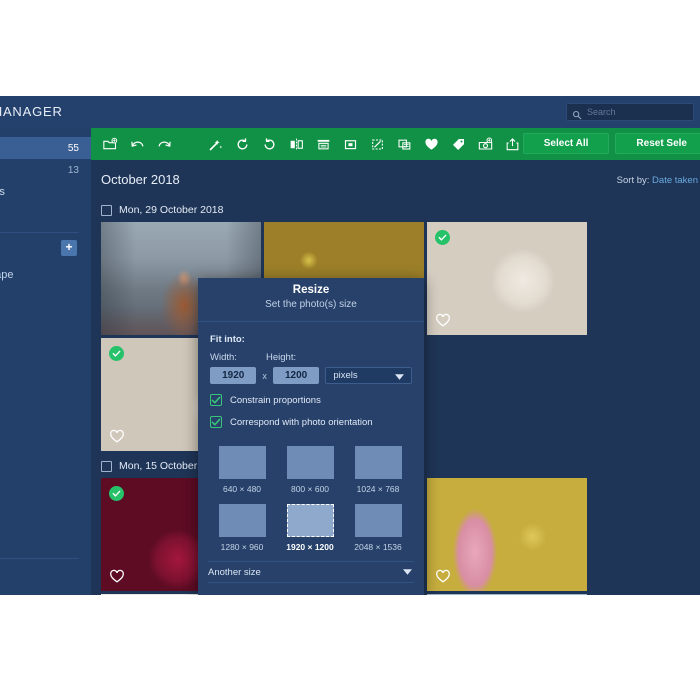  Describe the element at coordinates (395, 213) in the screenshot. I see `date-group-header: Mon, 29 October 2018` at that location.